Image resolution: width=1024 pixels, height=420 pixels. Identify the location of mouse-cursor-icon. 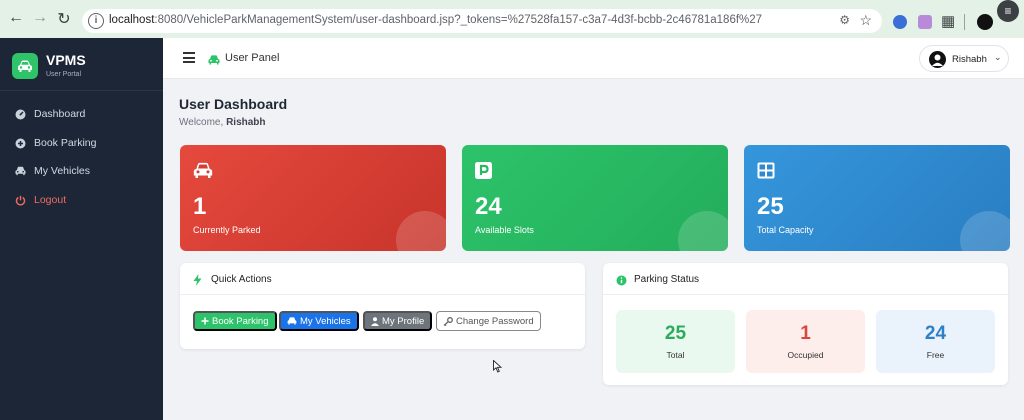
(498, 368).